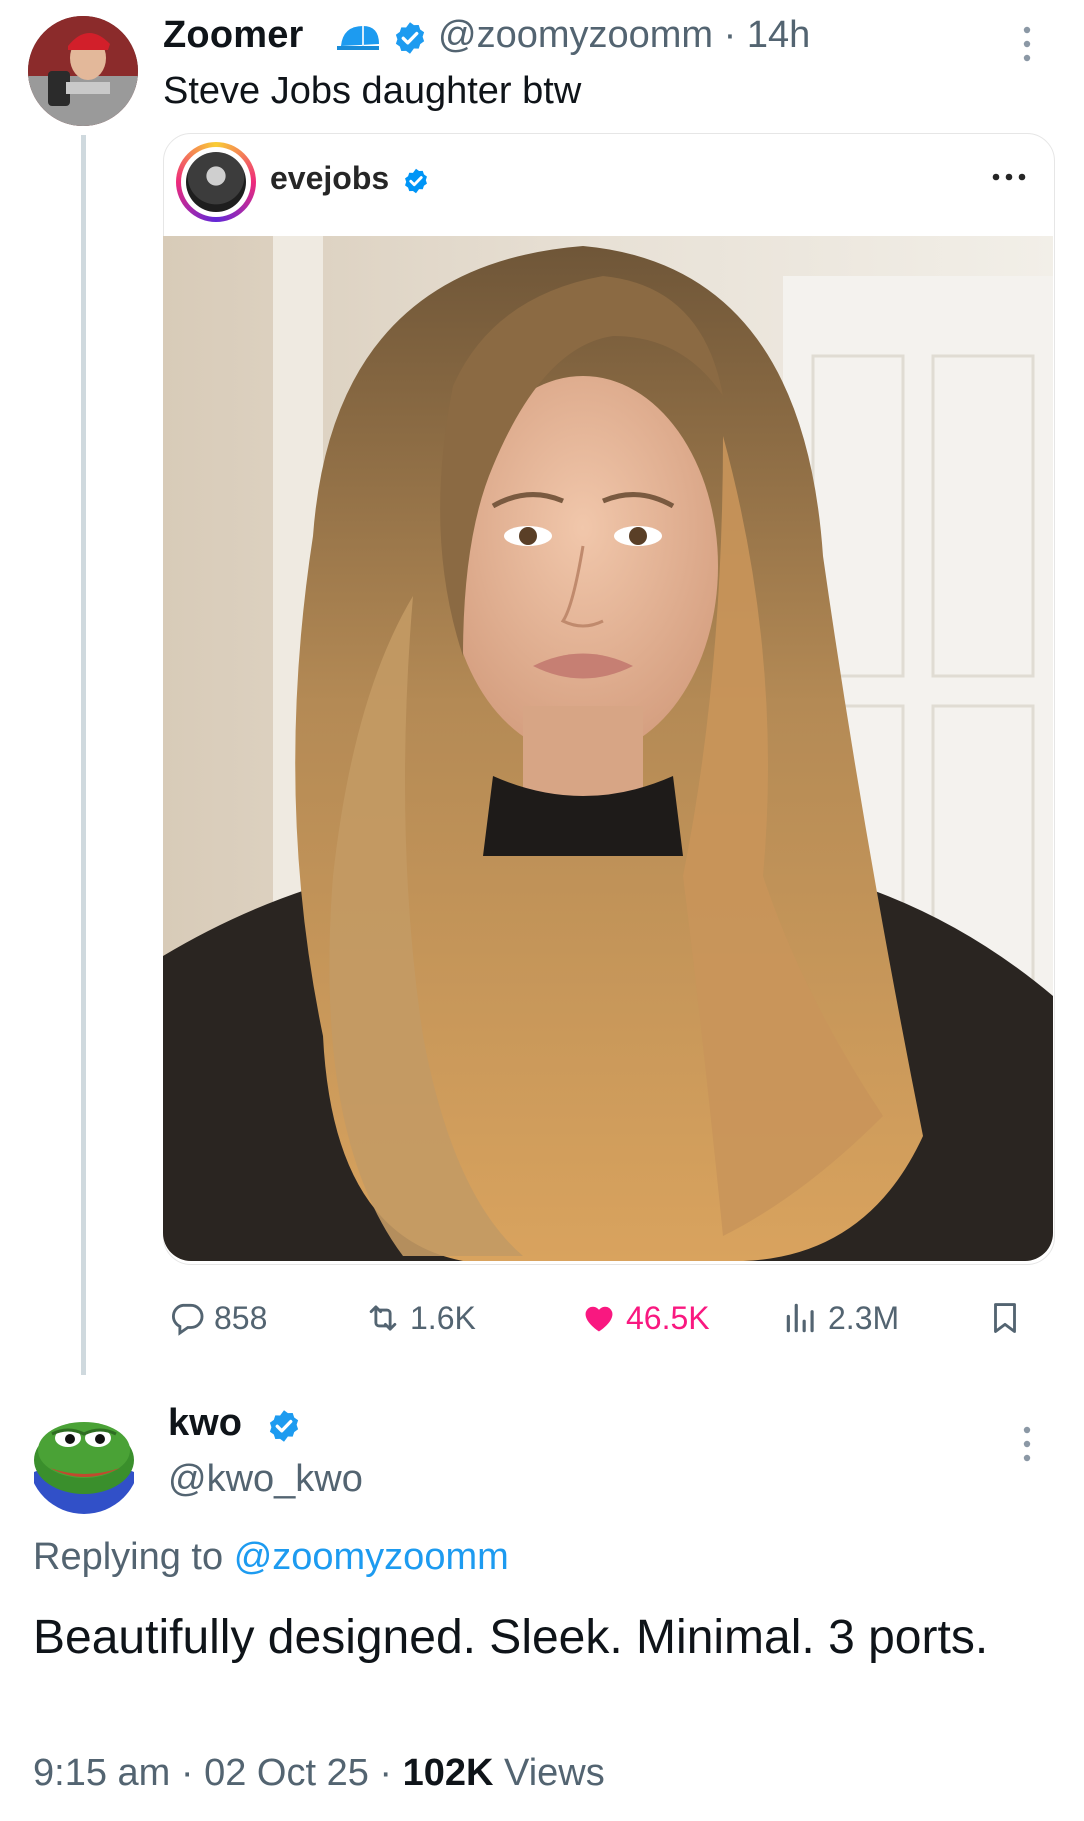 The width and height of the screenshot is (1084, 1821). What do you see at coordinates (329, 178) in the screenshot?
I see `embed-account-name: evejobs` at bounding box center [329, 178].